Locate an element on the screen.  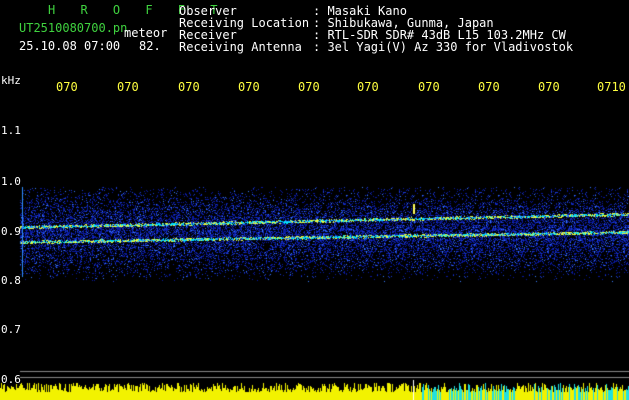
freq-tick: 0.6 is located at coordinates (11, 379).